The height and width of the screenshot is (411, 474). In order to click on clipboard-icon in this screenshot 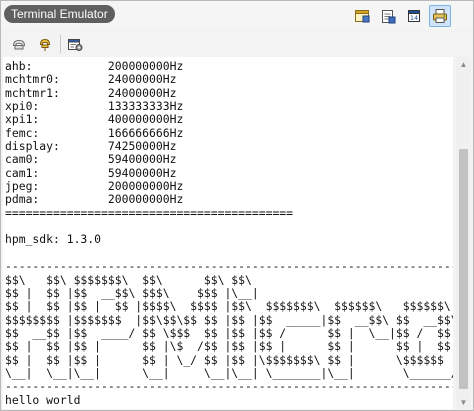, I will do `click(389, 17)`.